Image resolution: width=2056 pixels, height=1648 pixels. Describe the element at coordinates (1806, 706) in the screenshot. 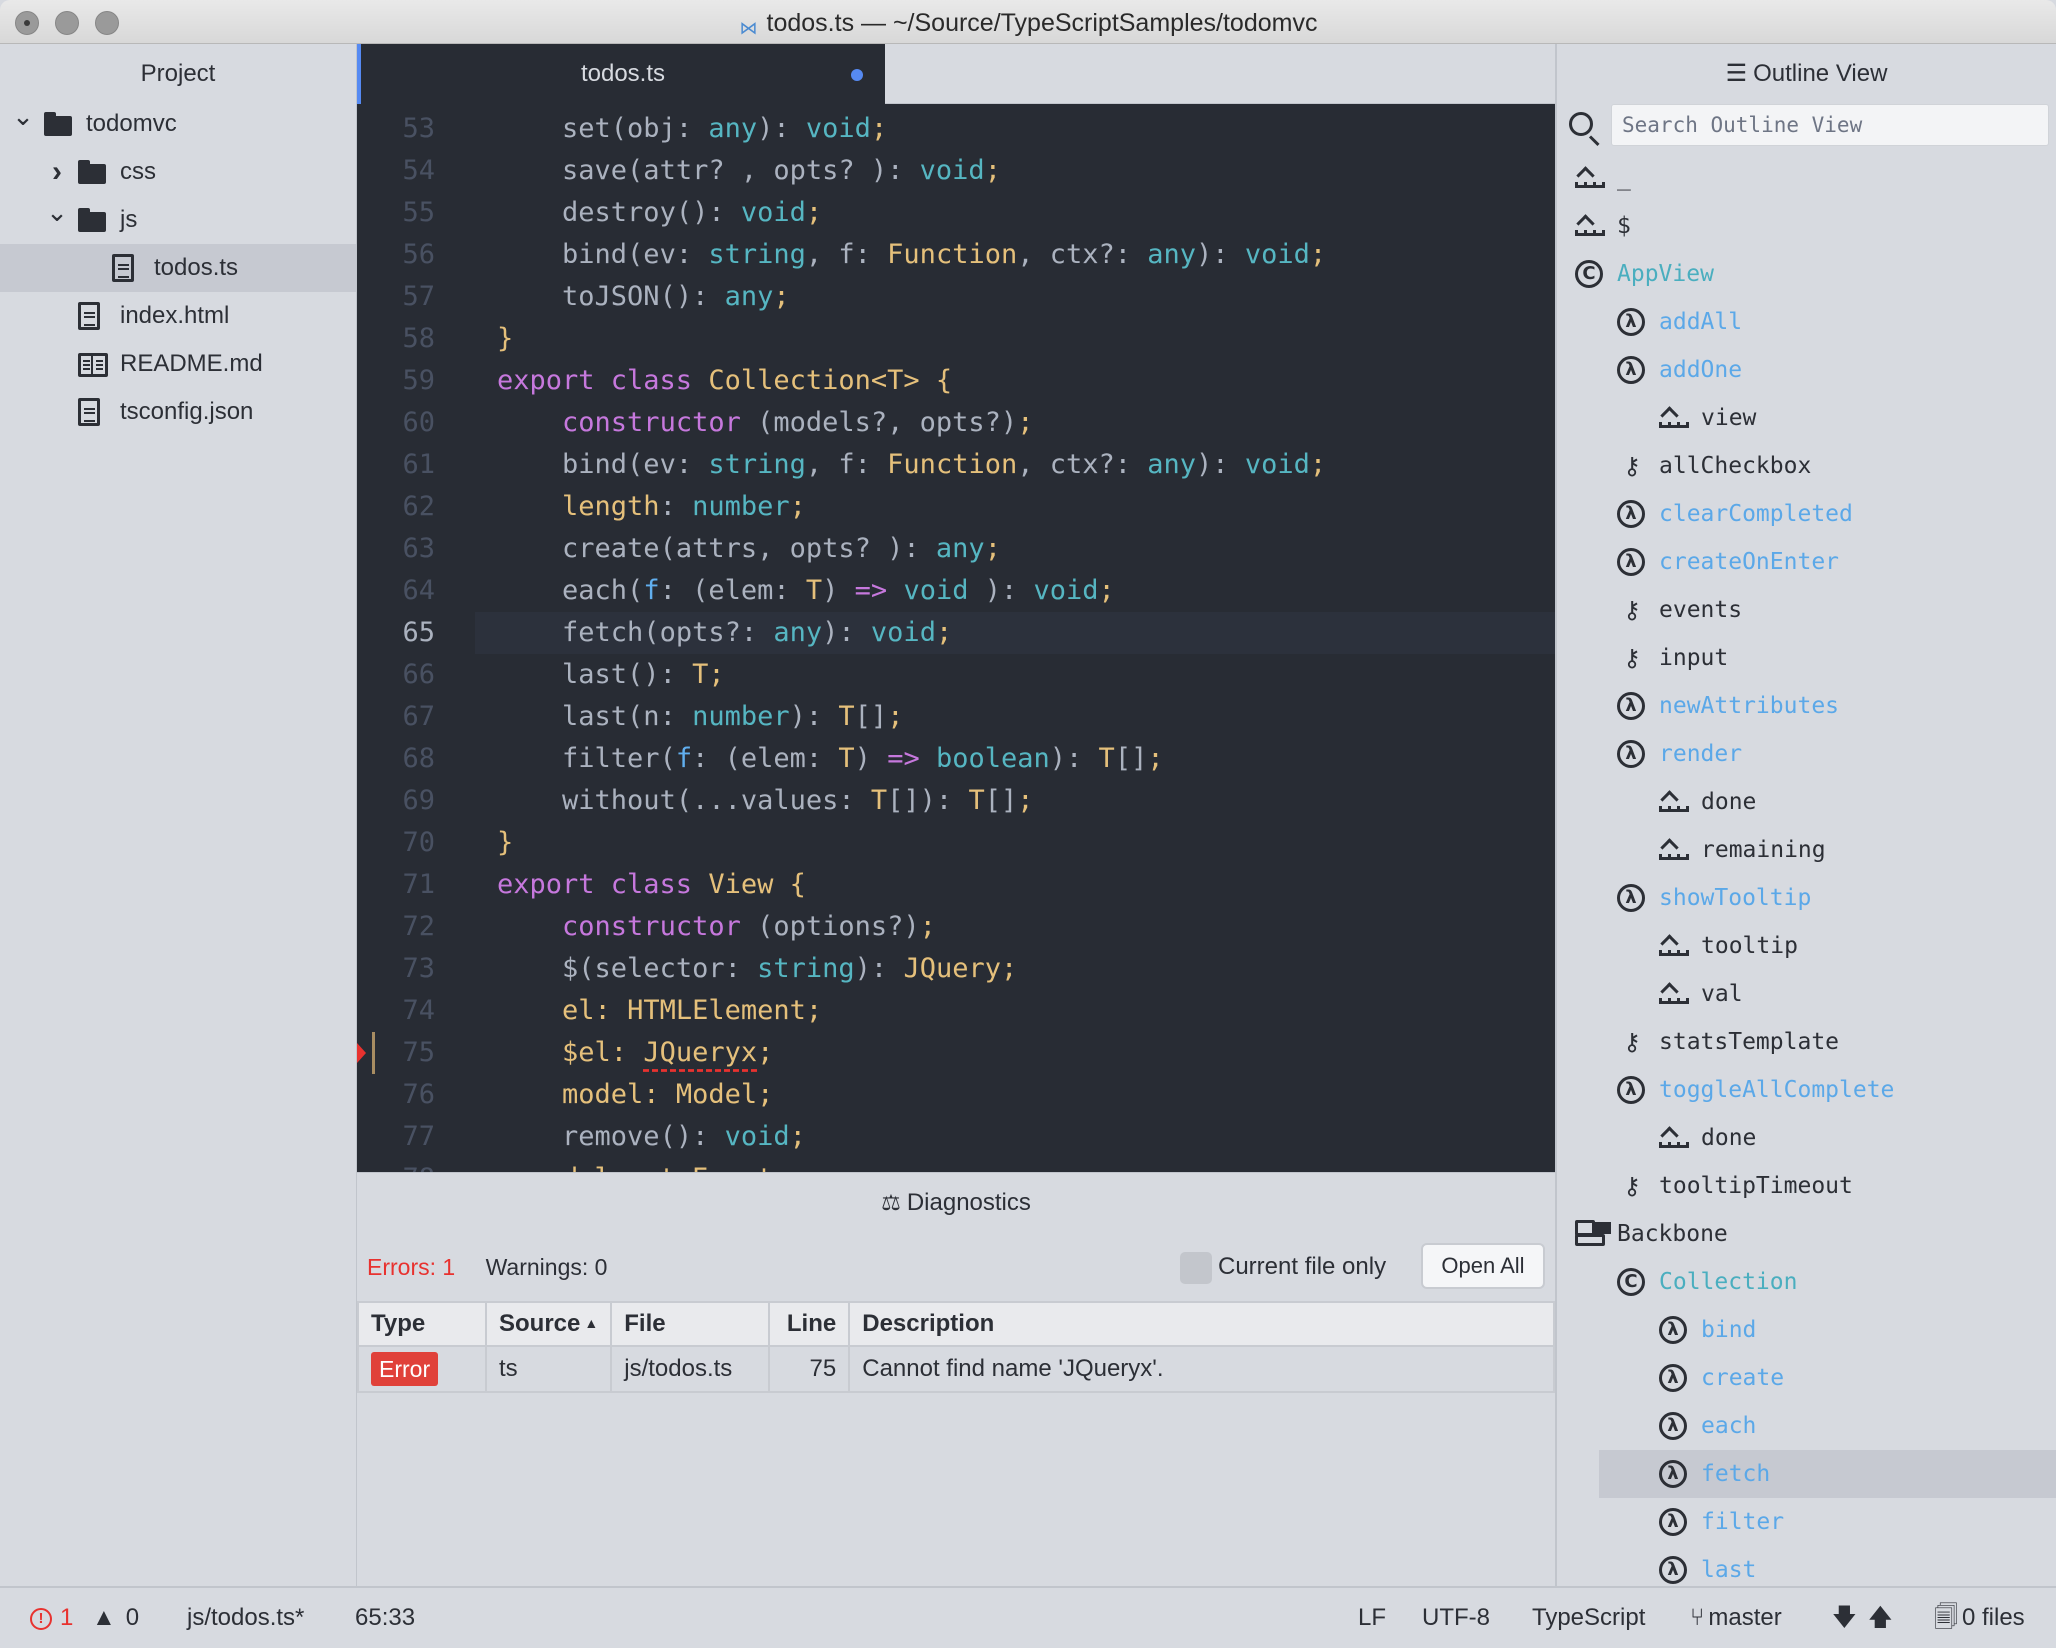

I see `outline-item: λ newAttributes` at that location.